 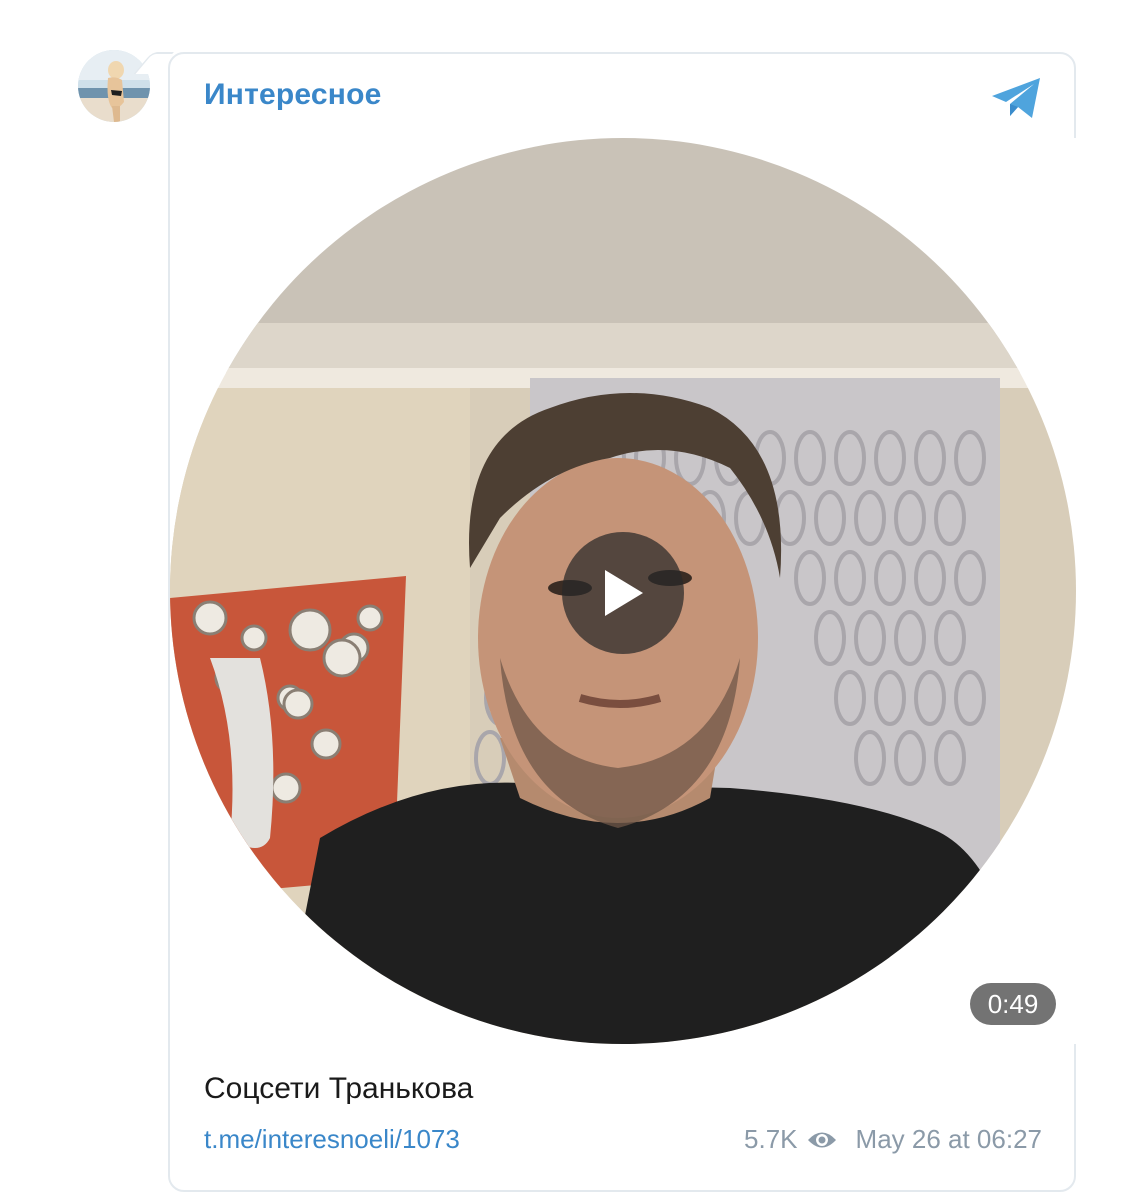 I want to click on channel-name: Интересное, so click(x=293, y=95).